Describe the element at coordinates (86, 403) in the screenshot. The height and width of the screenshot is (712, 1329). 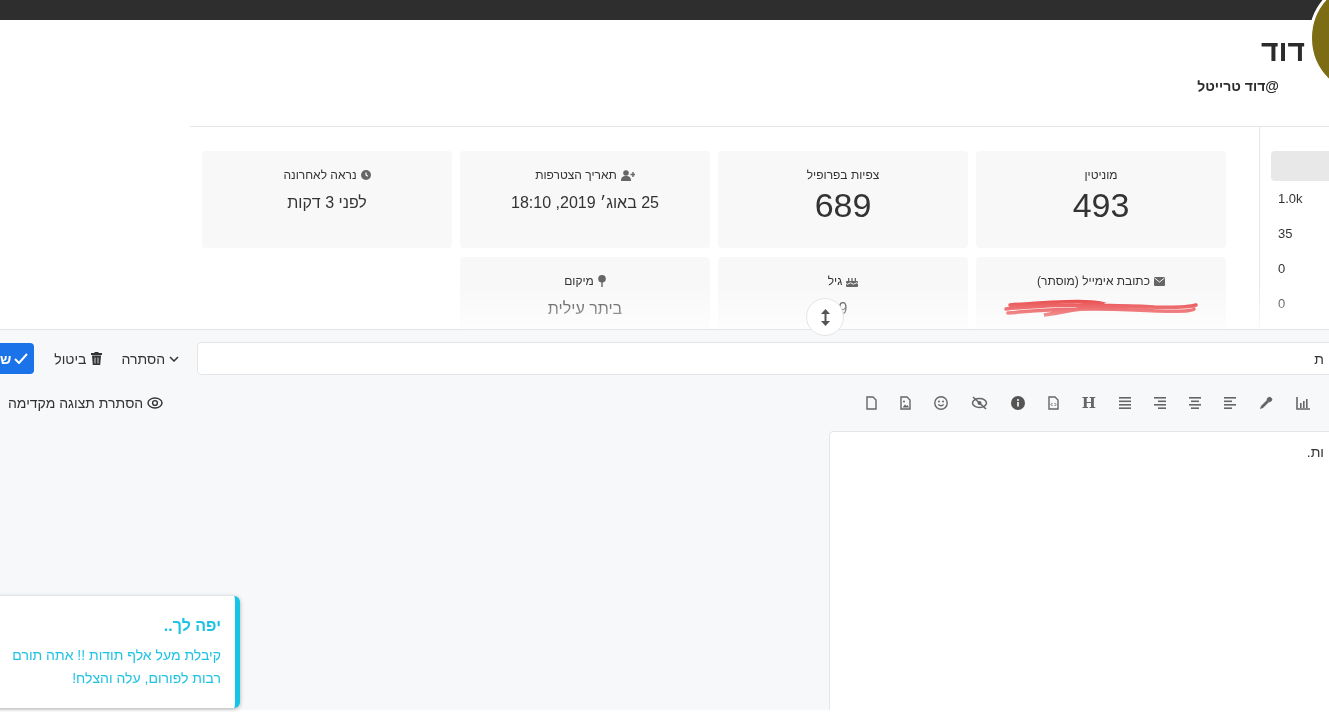
I see `preview-toggle: הסתרת תצוגה מקדימה` at that location.